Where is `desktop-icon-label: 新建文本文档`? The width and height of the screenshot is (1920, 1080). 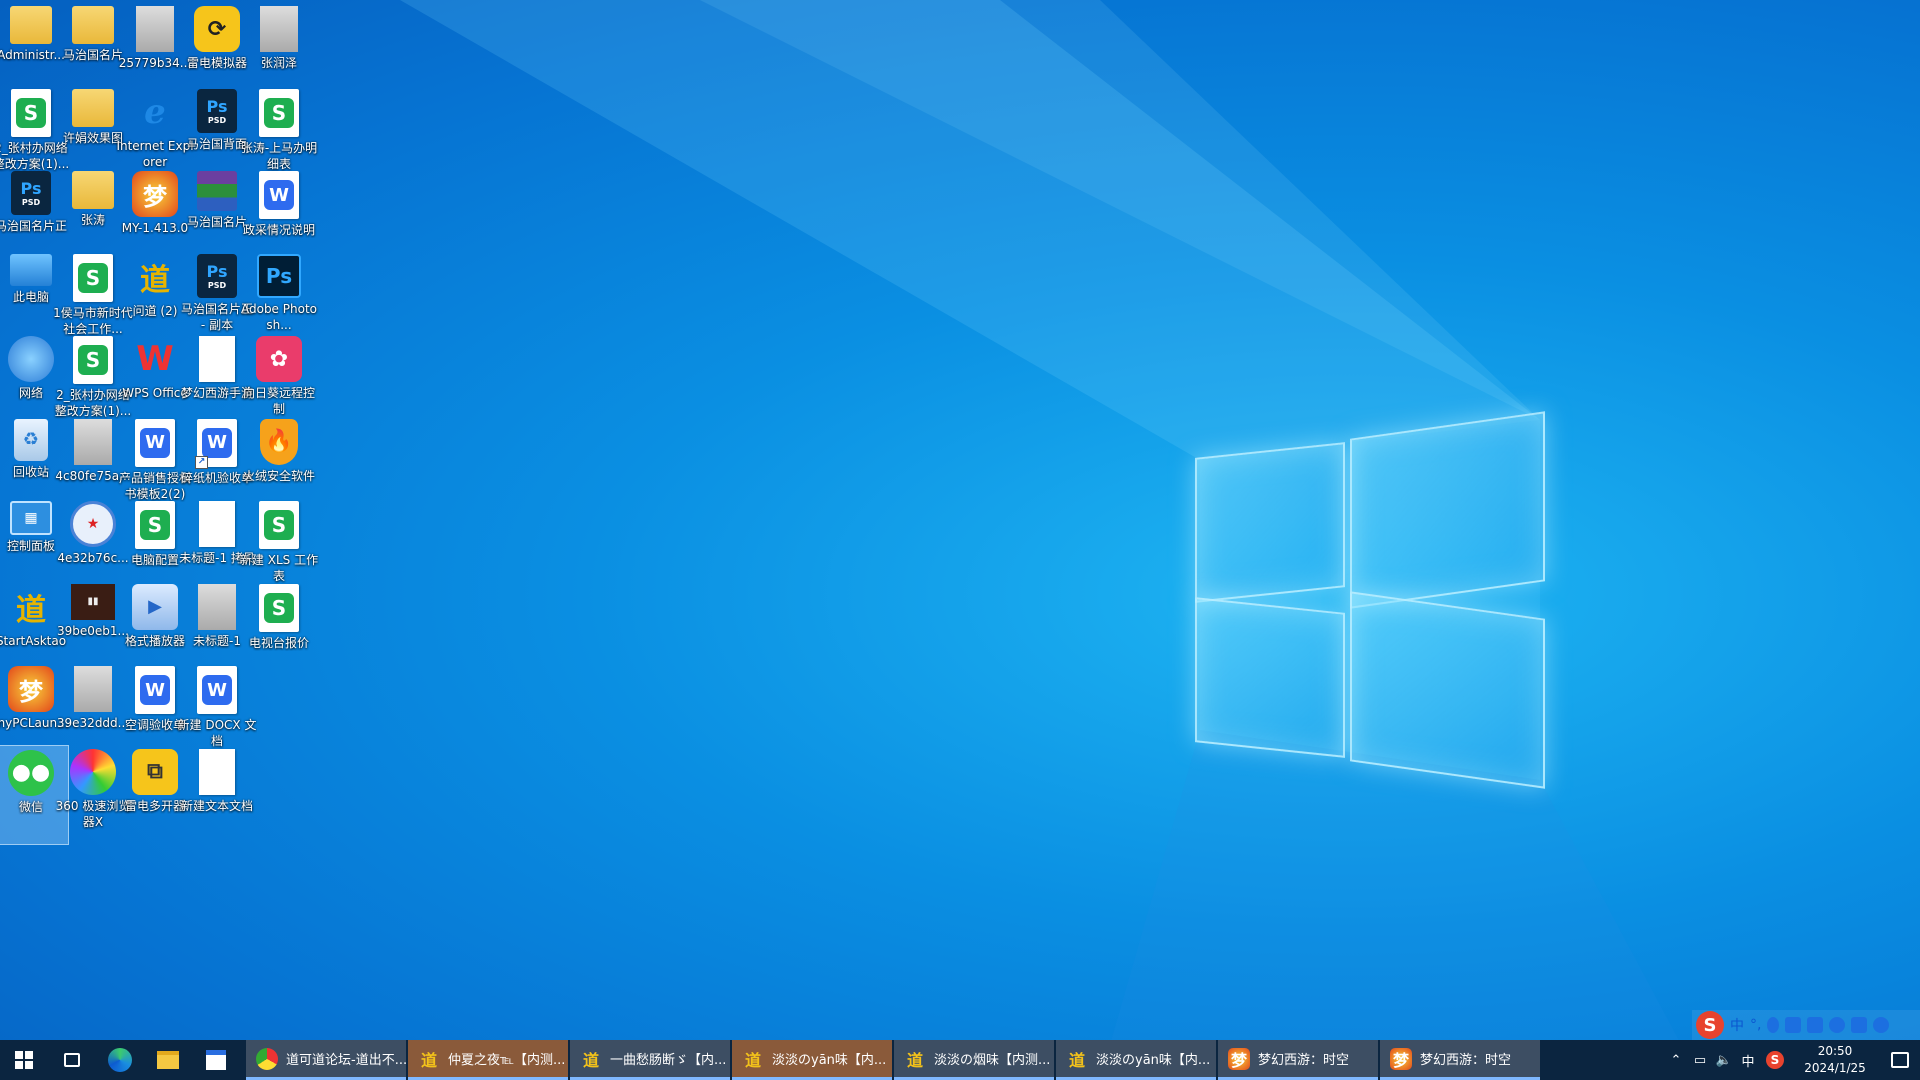 desktop-icon-label: 新建文本文档 is located at coordinates (216, 805).